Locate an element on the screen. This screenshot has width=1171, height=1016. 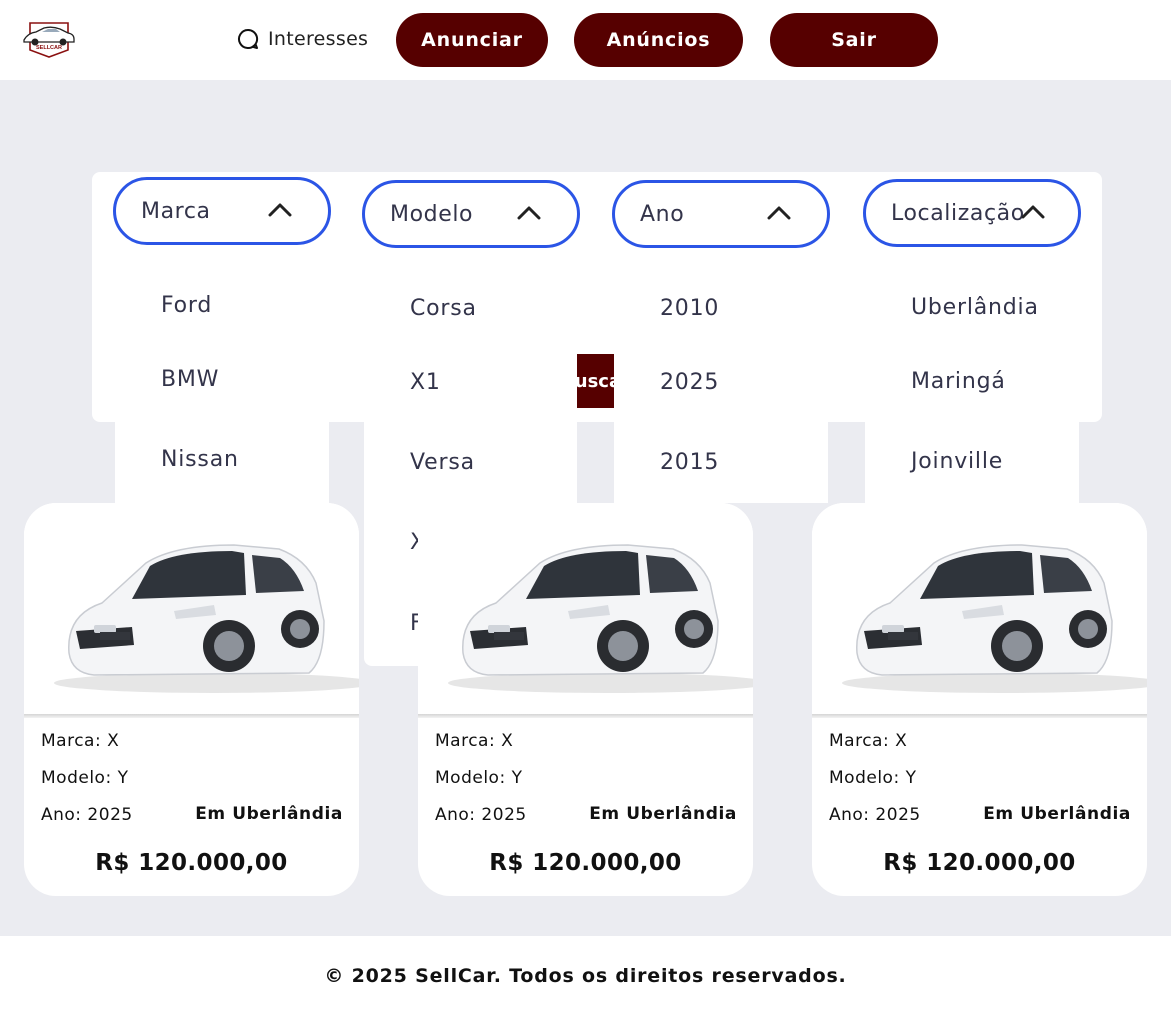
localizacao-select-label: Localização is located at coordinates (958, 213).